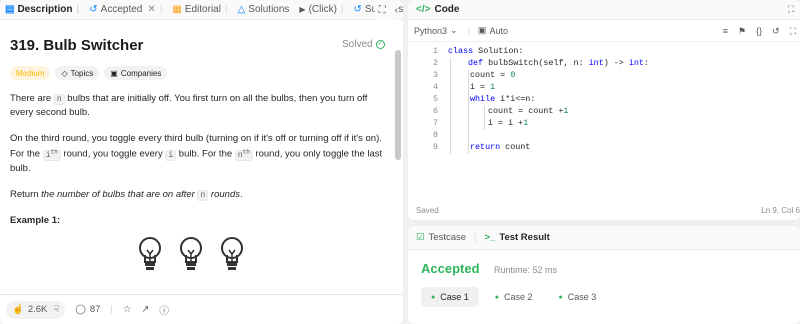 This screenshot has width=800, height=324. Describe the element at coordinates (420, 237) in the screenshot. I see `checkbox-icon: ☑` at that location.